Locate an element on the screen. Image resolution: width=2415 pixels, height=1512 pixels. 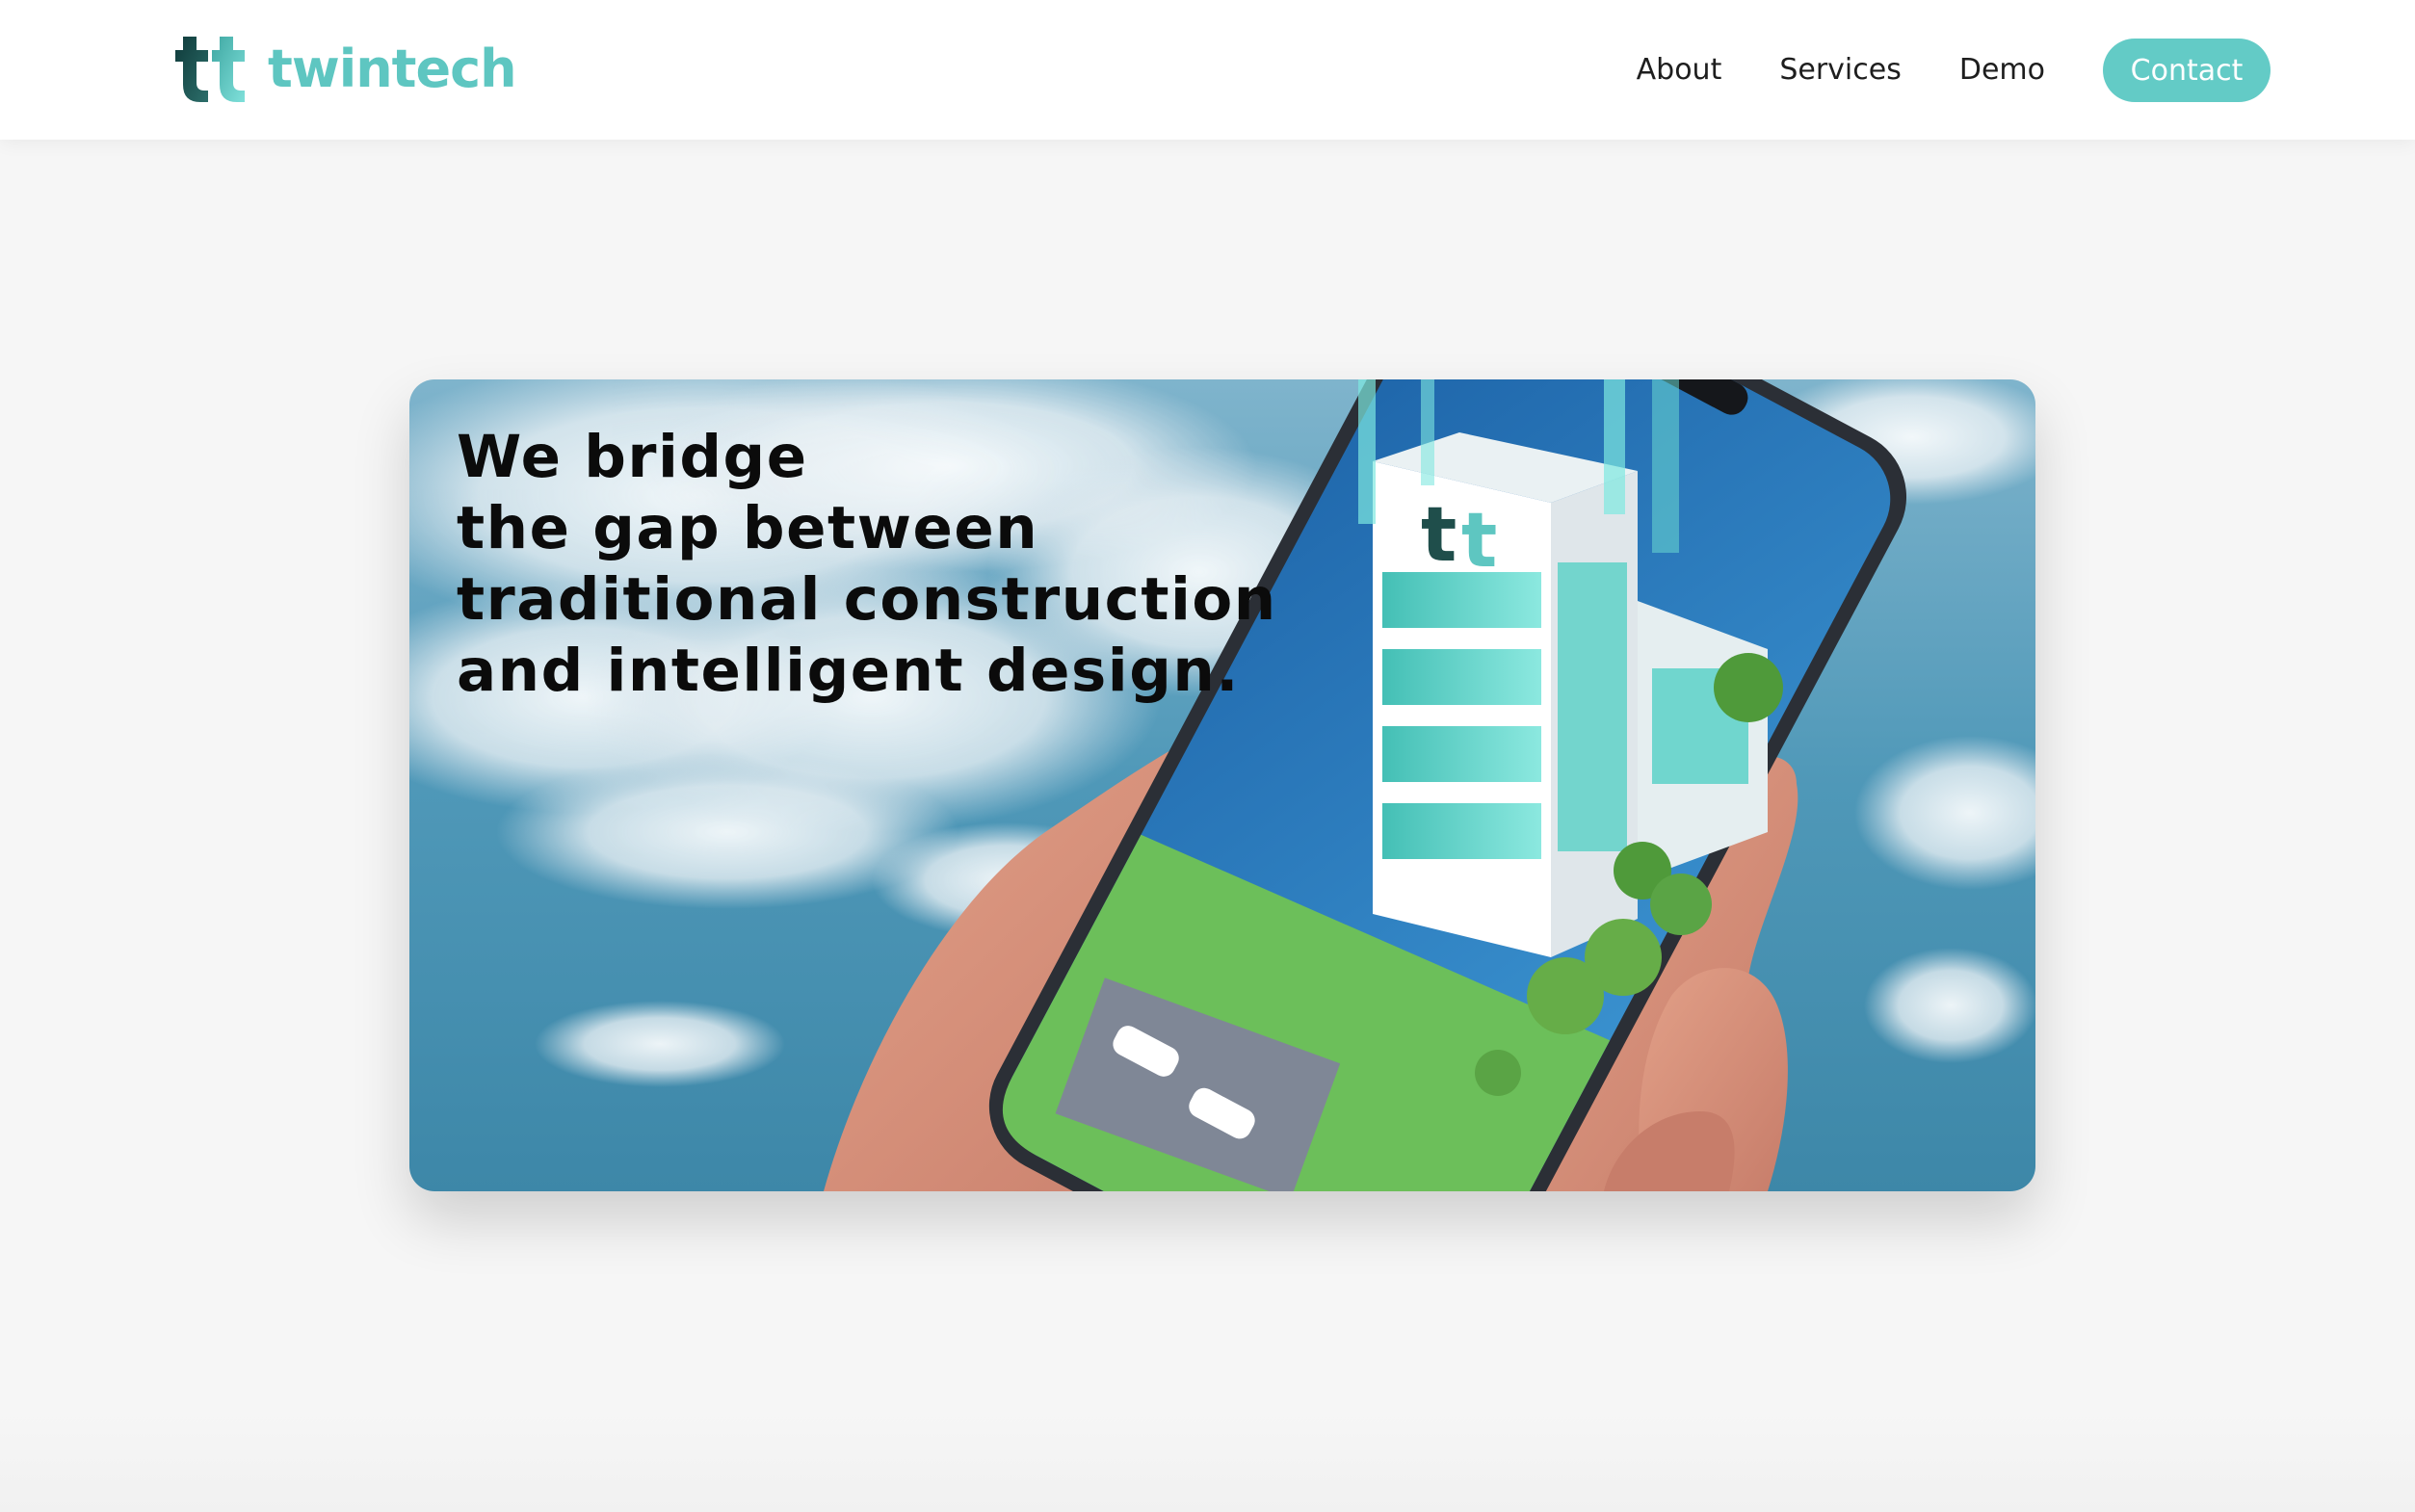
brand-name: twintech is located at coordinates (392, 69).